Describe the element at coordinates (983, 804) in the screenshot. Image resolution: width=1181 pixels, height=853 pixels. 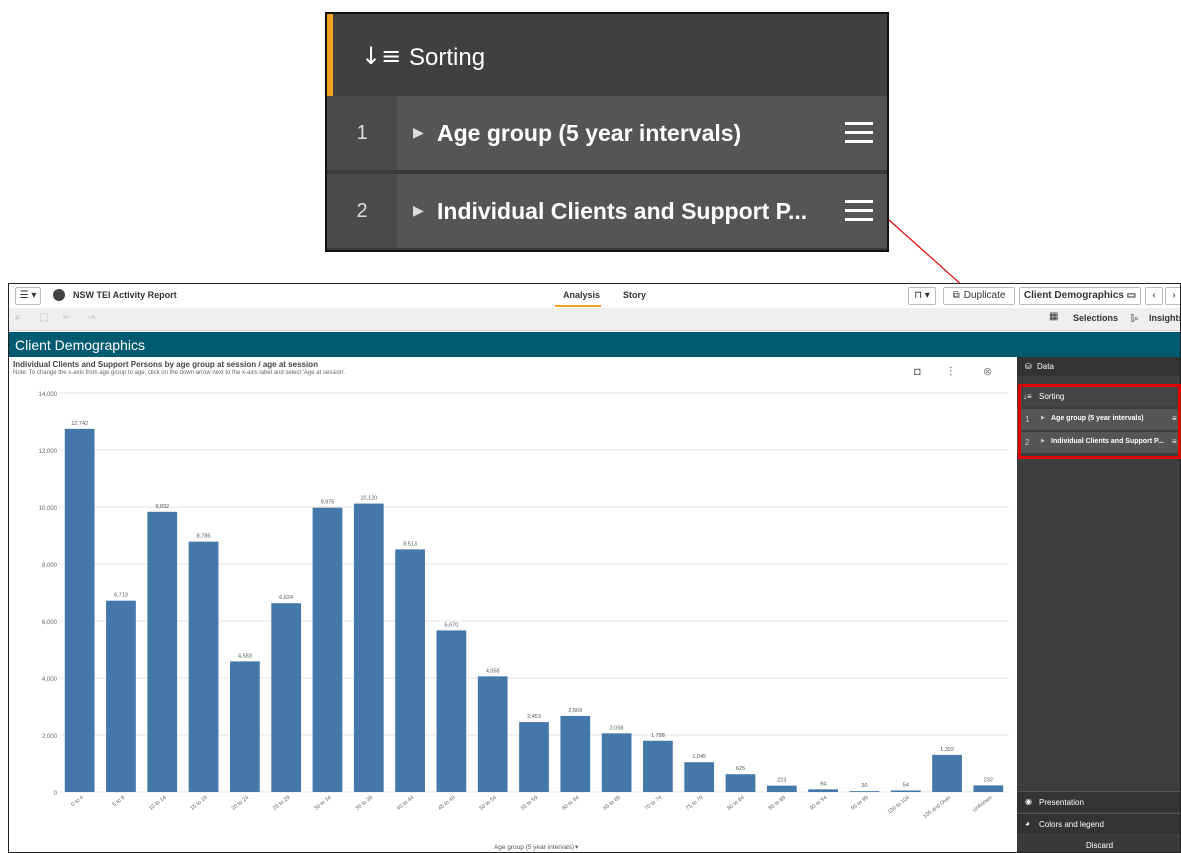
I see `x-tick-label: Unknown` at that location.